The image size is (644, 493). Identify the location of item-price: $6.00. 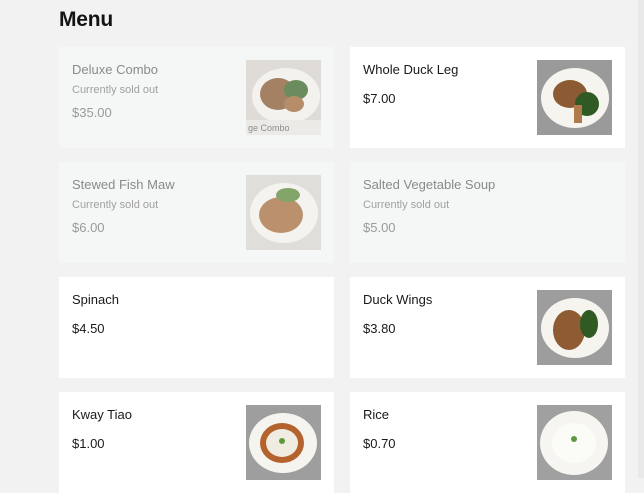
(88, 227).